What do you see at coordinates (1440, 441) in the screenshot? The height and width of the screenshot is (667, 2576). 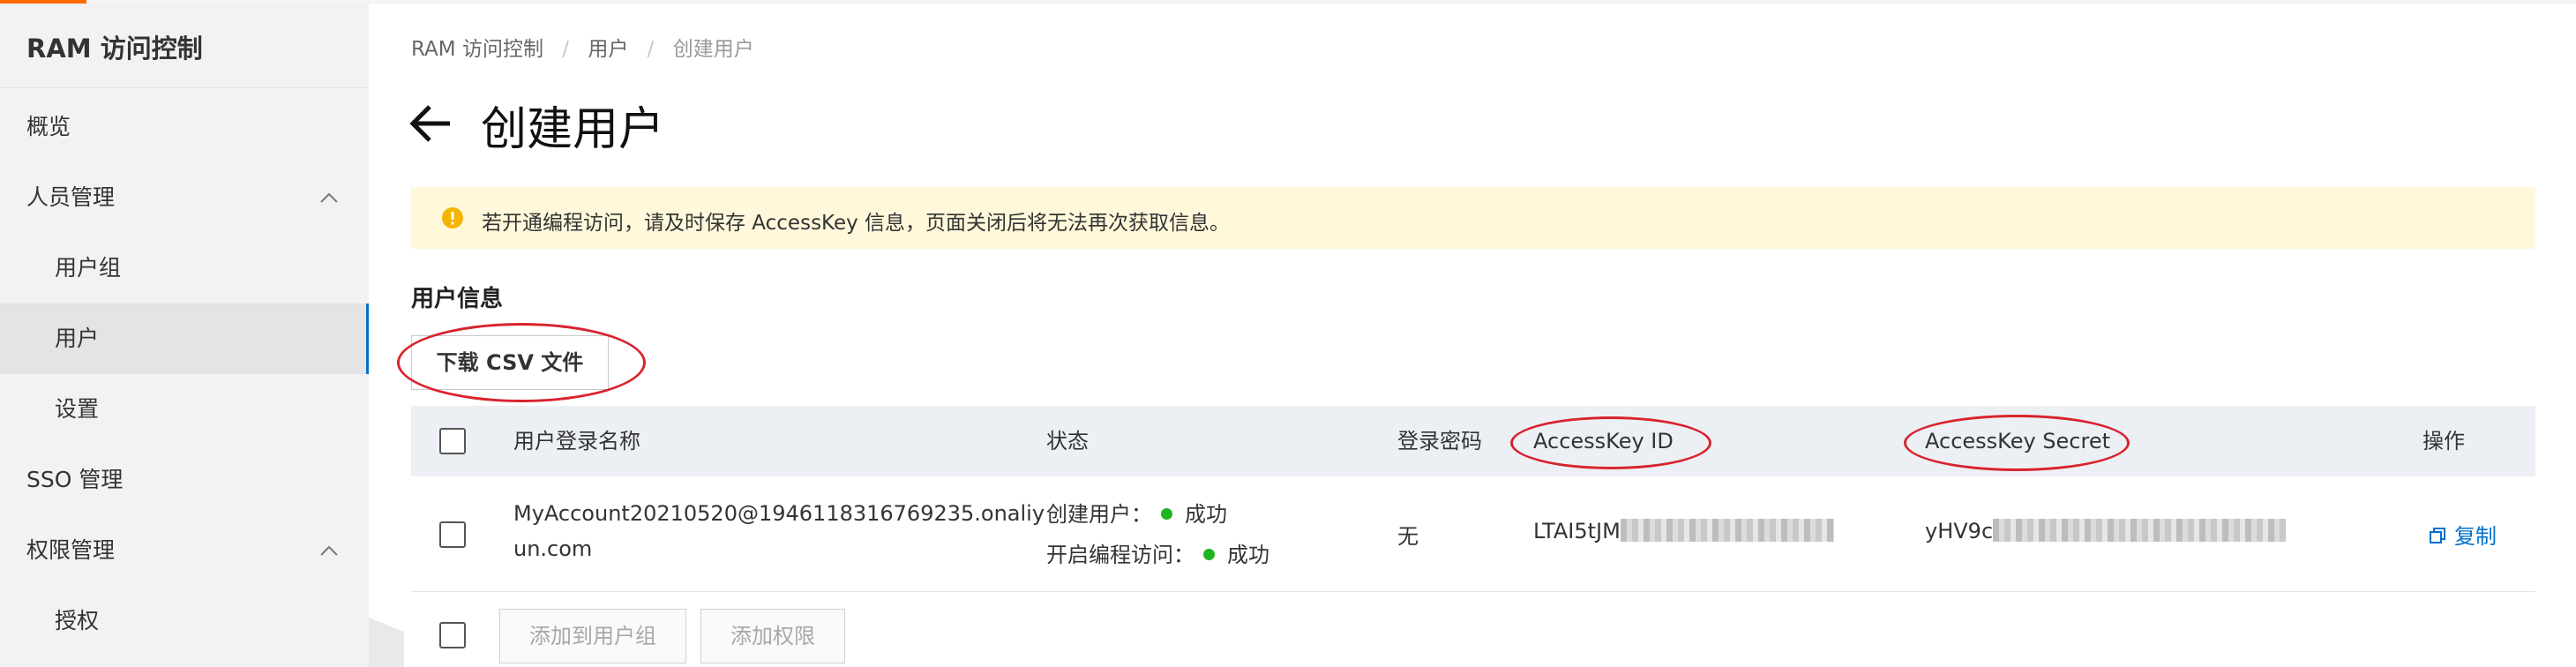 I see `column-header-password: 登录密码` at bounding box center [1440, 441].